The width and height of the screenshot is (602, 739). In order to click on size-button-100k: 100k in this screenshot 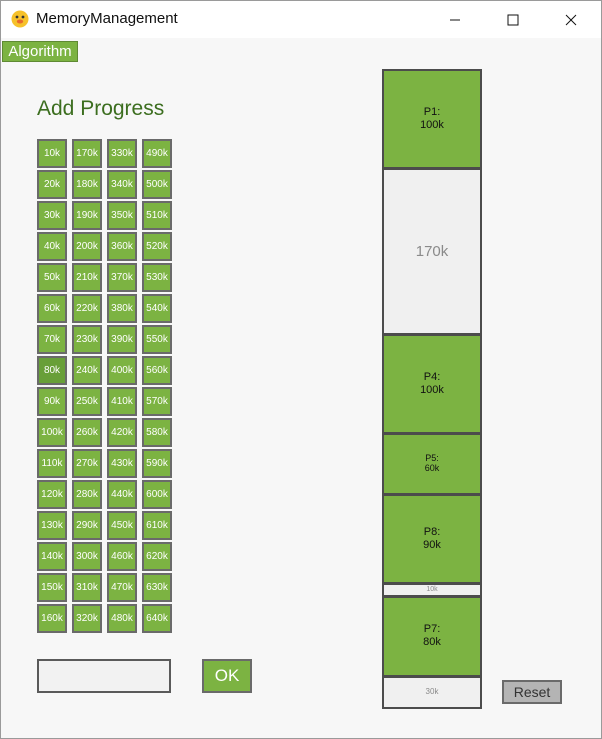, I will do `click(52, 432)`.